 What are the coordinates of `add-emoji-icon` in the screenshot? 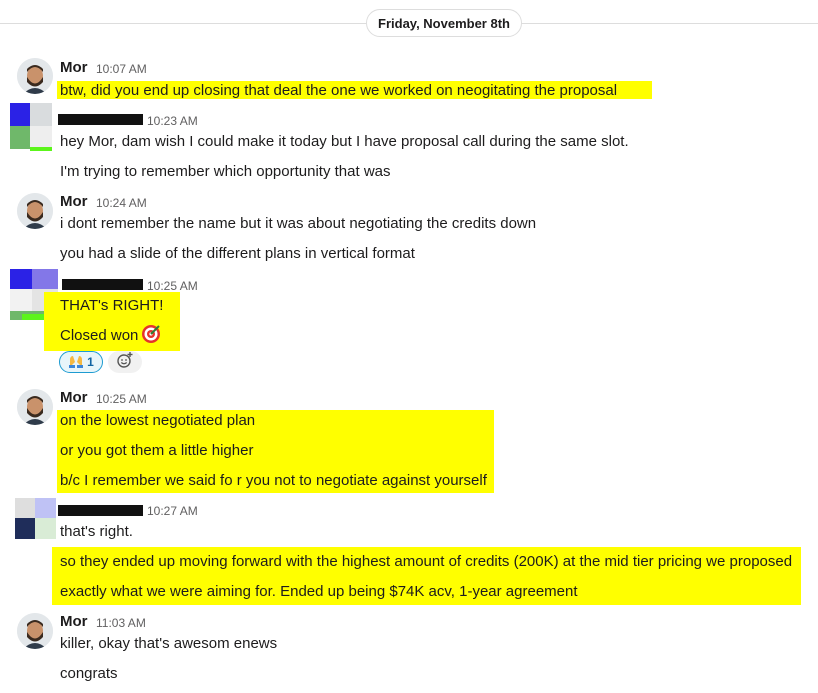 It's located at (125, 362).